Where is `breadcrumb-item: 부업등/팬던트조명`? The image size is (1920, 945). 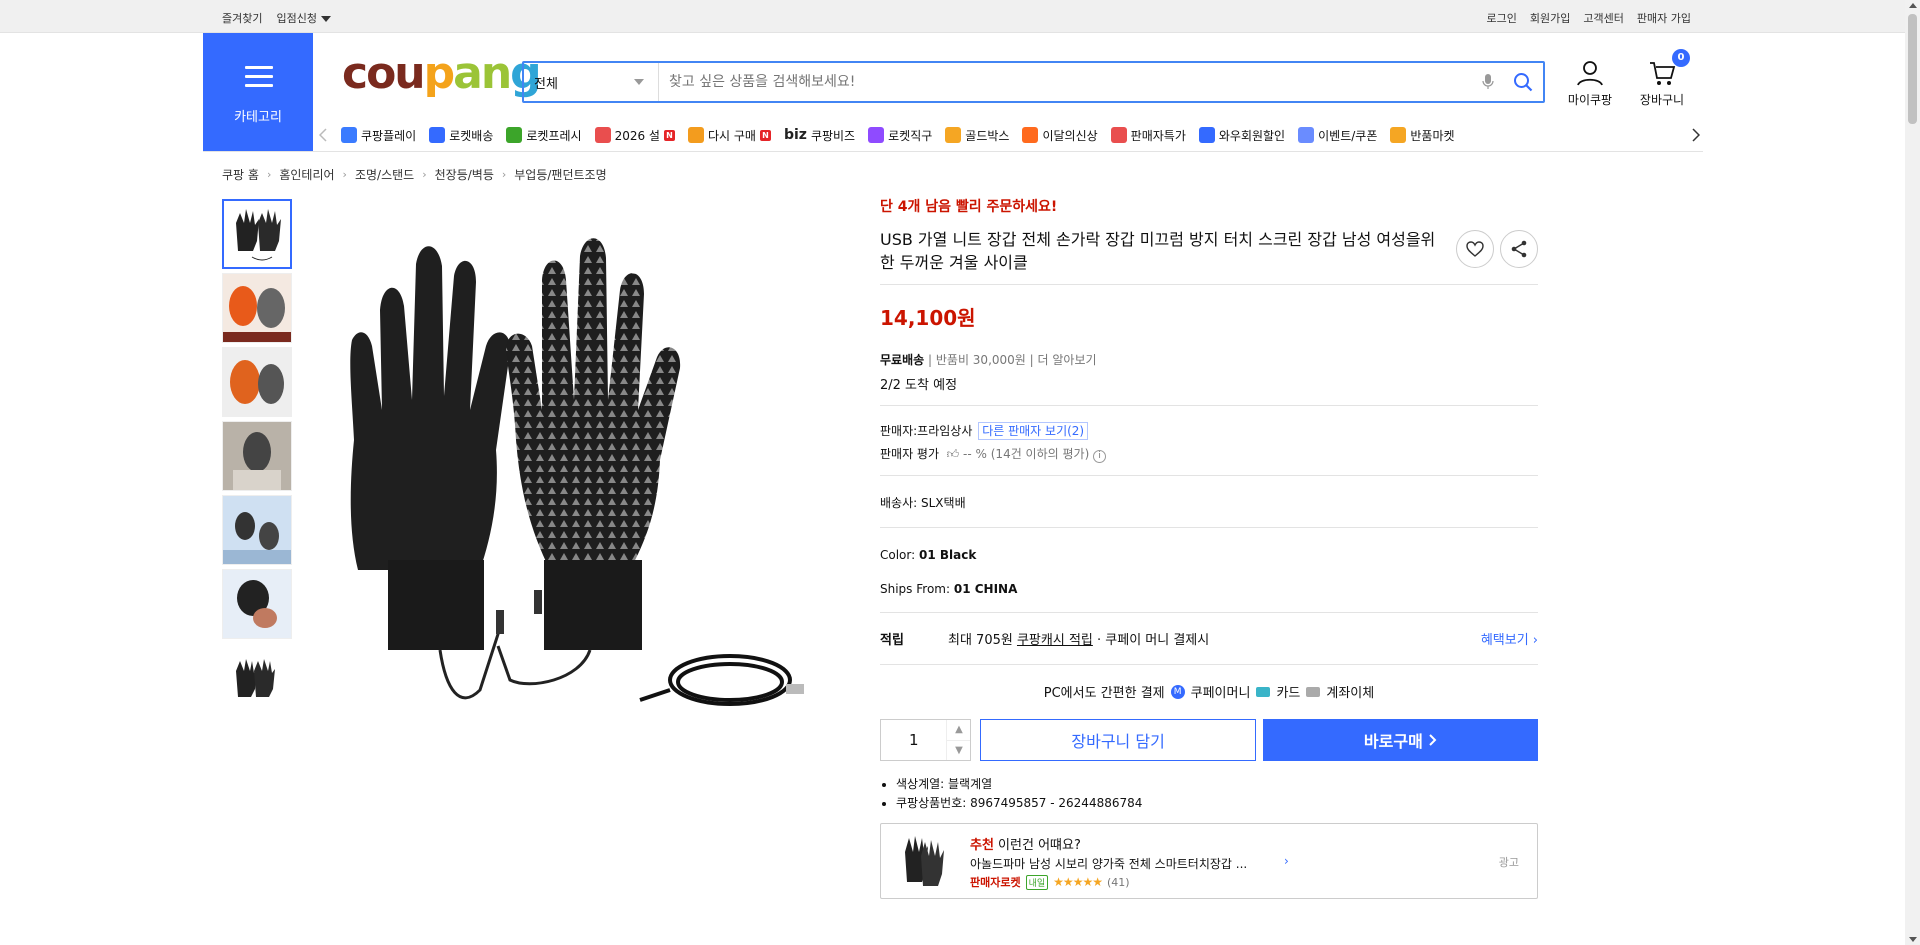
breadcrumb-item: 부업등/팬던트조명 is located at coordinates (560, 174).